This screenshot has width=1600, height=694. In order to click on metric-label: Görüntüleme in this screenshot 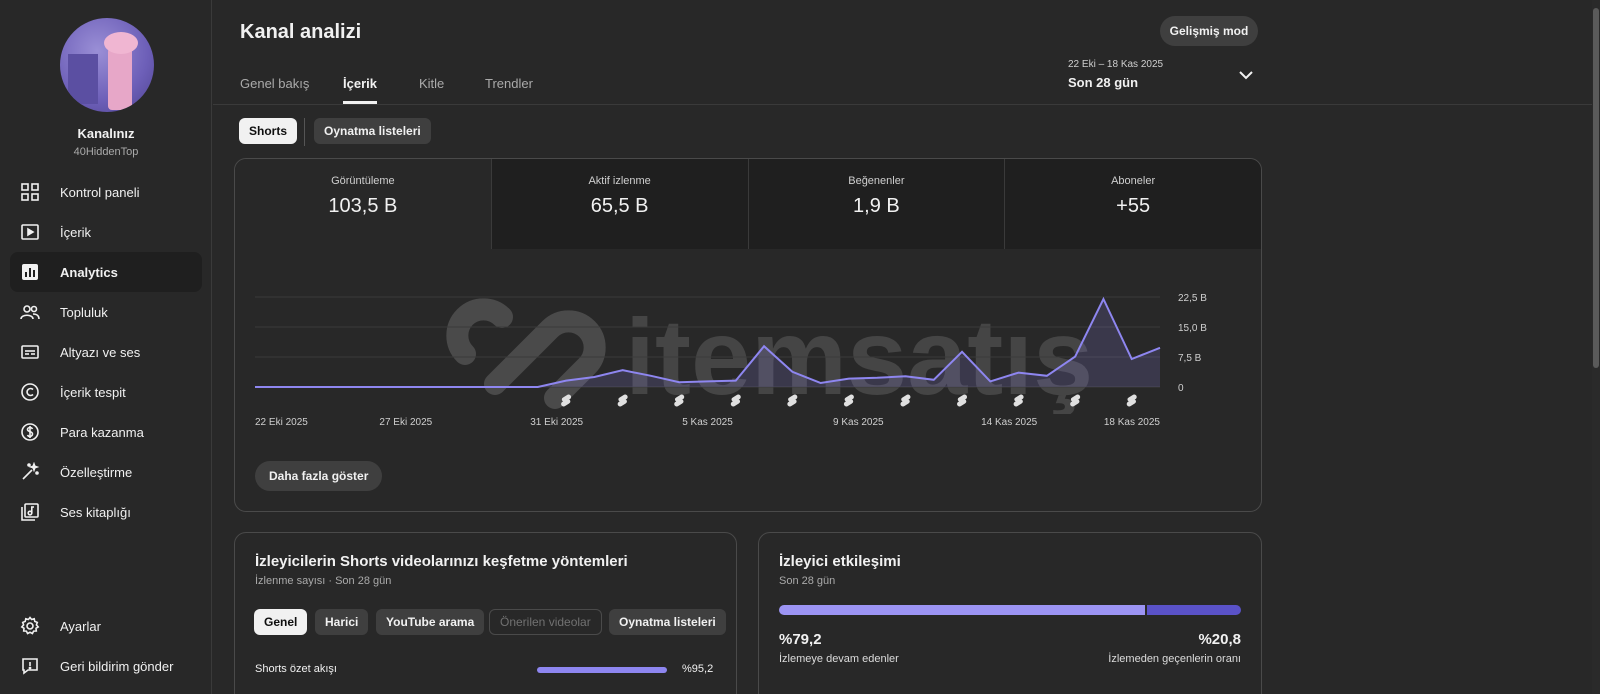, I will do `click(363, 181)`.